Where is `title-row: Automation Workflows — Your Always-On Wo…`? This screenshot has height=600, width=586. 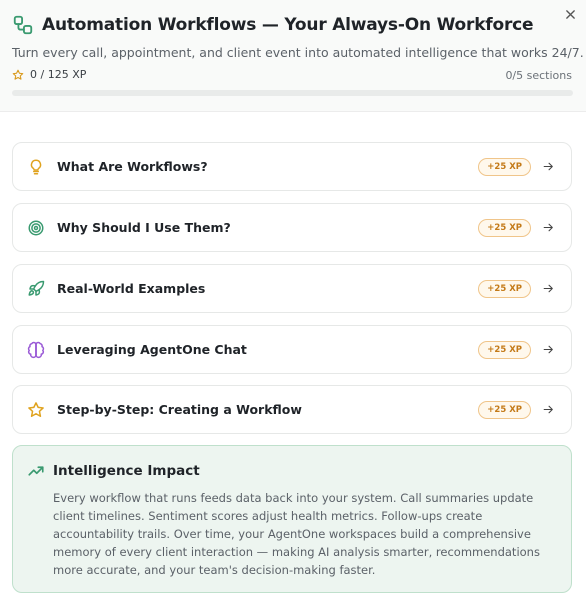
title-row: Automation Workflows — Your Always-On Wo… is located at coordinates (273, 25).